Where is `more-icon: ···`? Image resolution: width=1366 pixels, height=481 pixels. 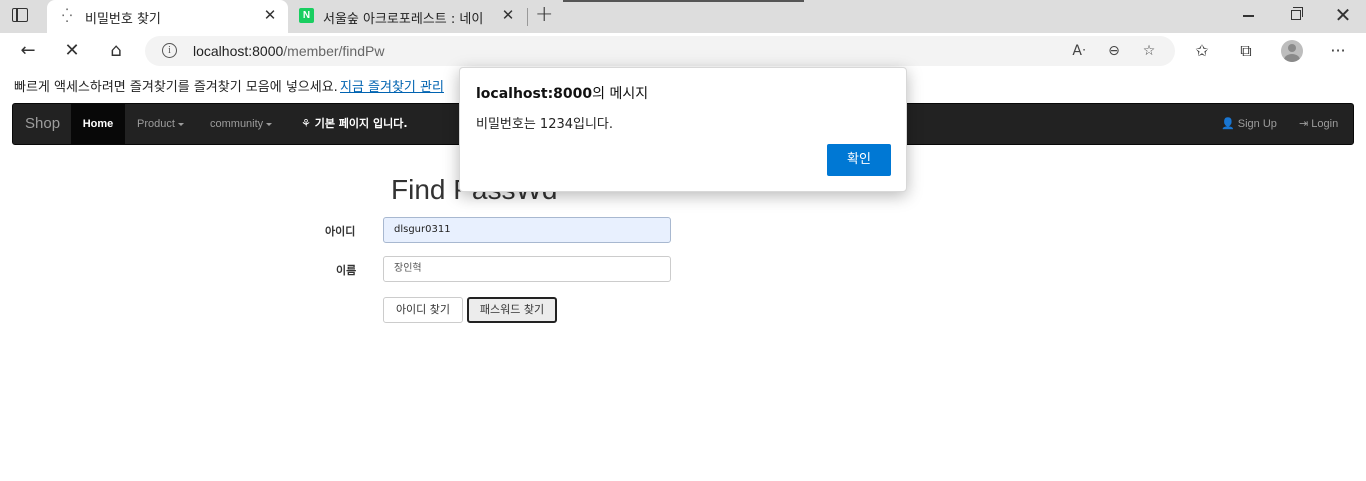
more-icon: ··· is located at coordinates (1338, 51).